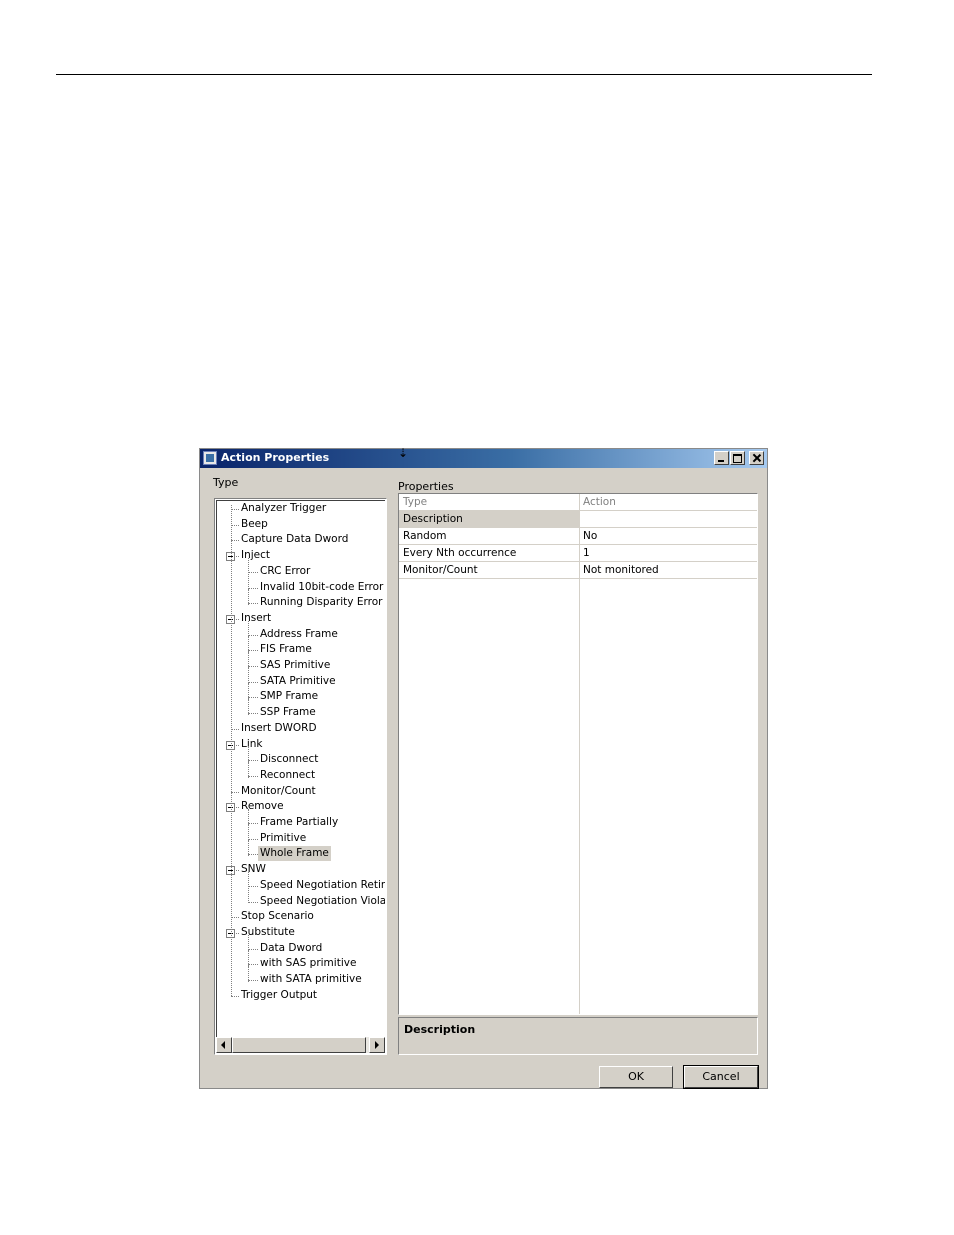 Image resolution: width=954 pixels, height=1235 pixels. I want to click on description-title: Description, so click(440, 1029).